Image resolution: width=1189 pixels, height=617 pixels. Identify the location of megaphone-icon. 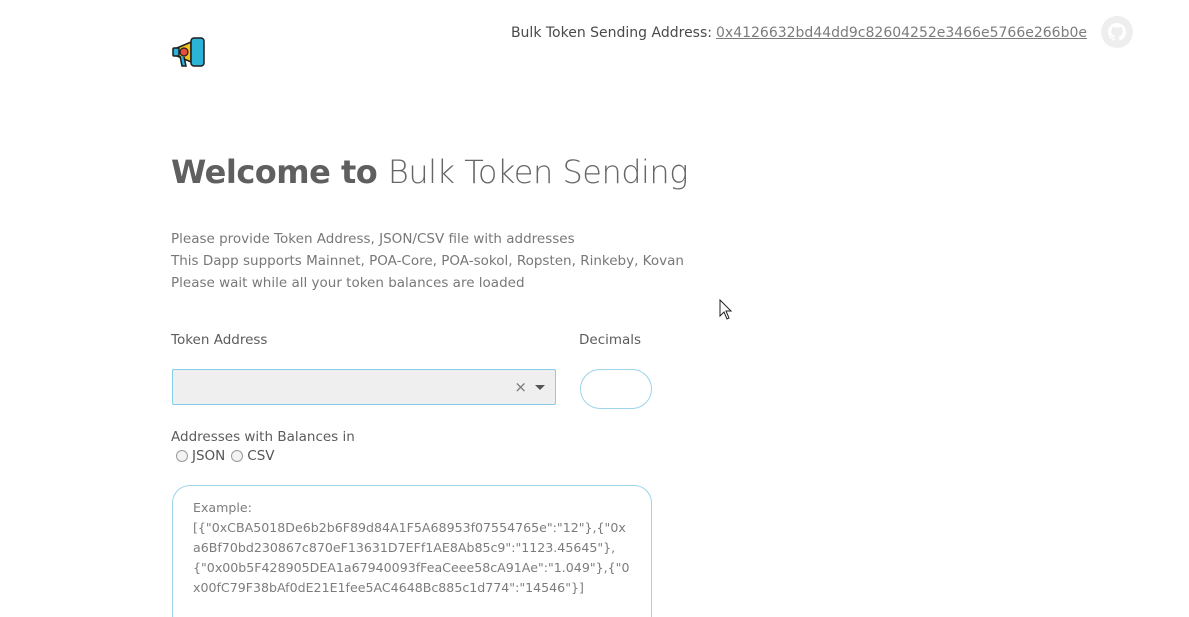
(189, 52).